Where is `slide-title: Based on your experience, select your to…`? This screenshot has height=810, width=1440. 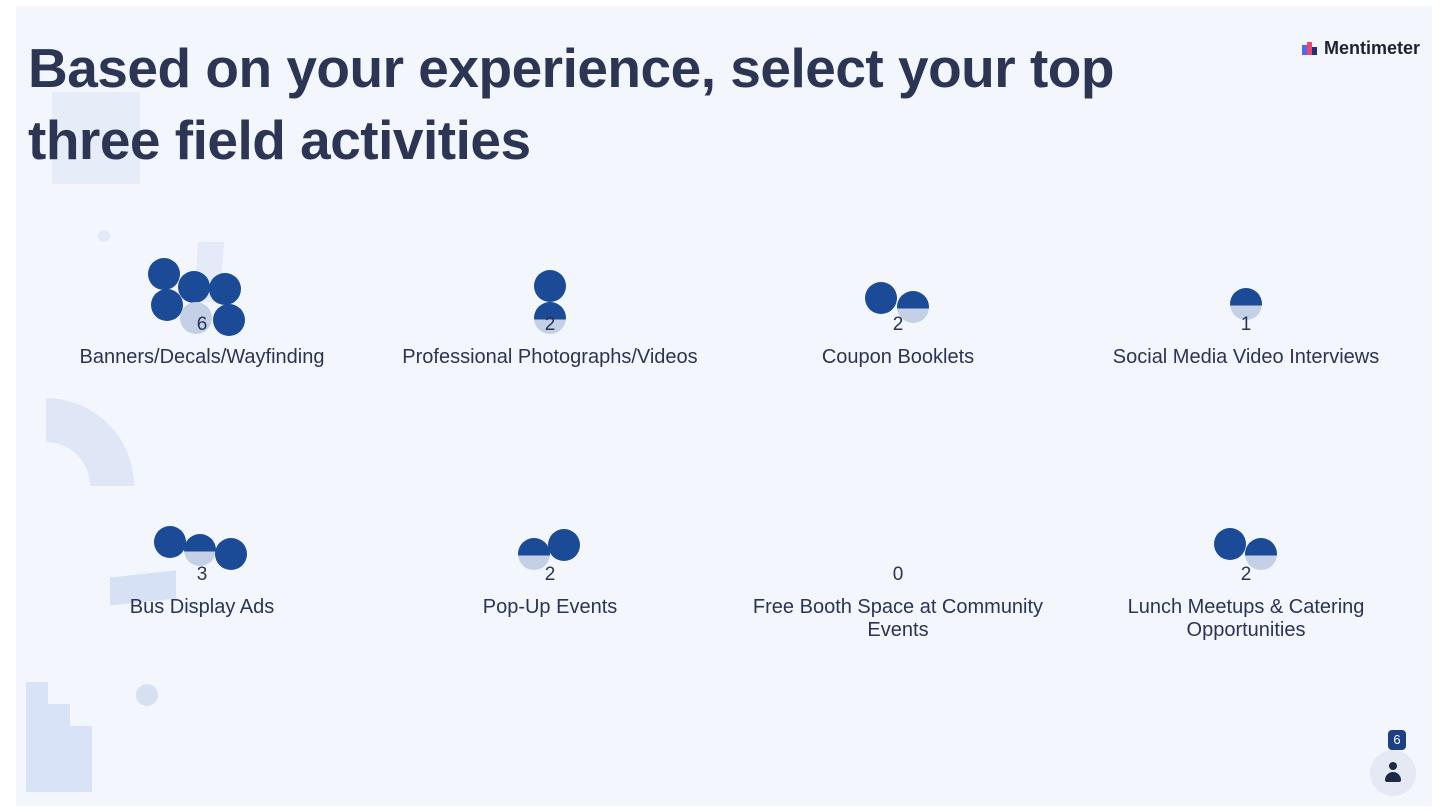
slide-title: Based on your experience, select your to… is located at coordinates (571, 104).